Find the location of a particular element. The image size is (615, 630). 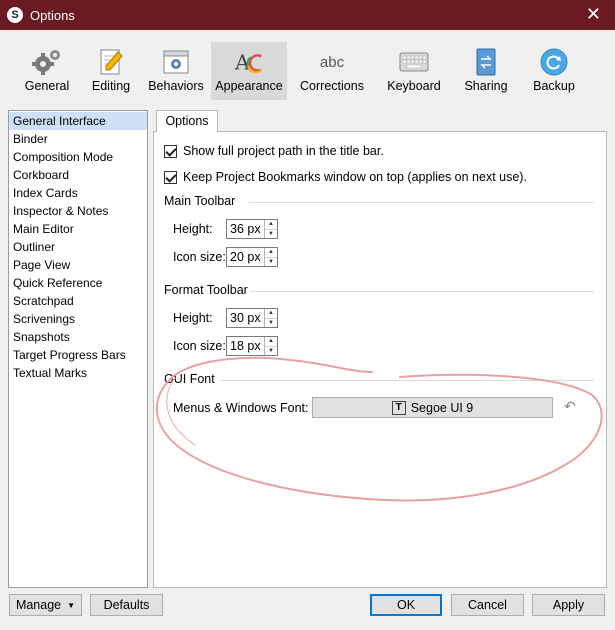

toolbar-sharing-button: Sharing is located at coordinates (486, 71).